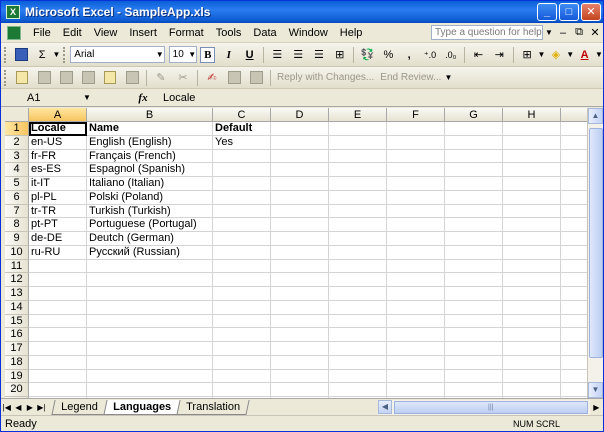 The width and height of the screenshot is (604, 432). What do you see at coordinates (17, 390) in the screenshot?
I see `row-header: 20` at bounding box center [17, 390].